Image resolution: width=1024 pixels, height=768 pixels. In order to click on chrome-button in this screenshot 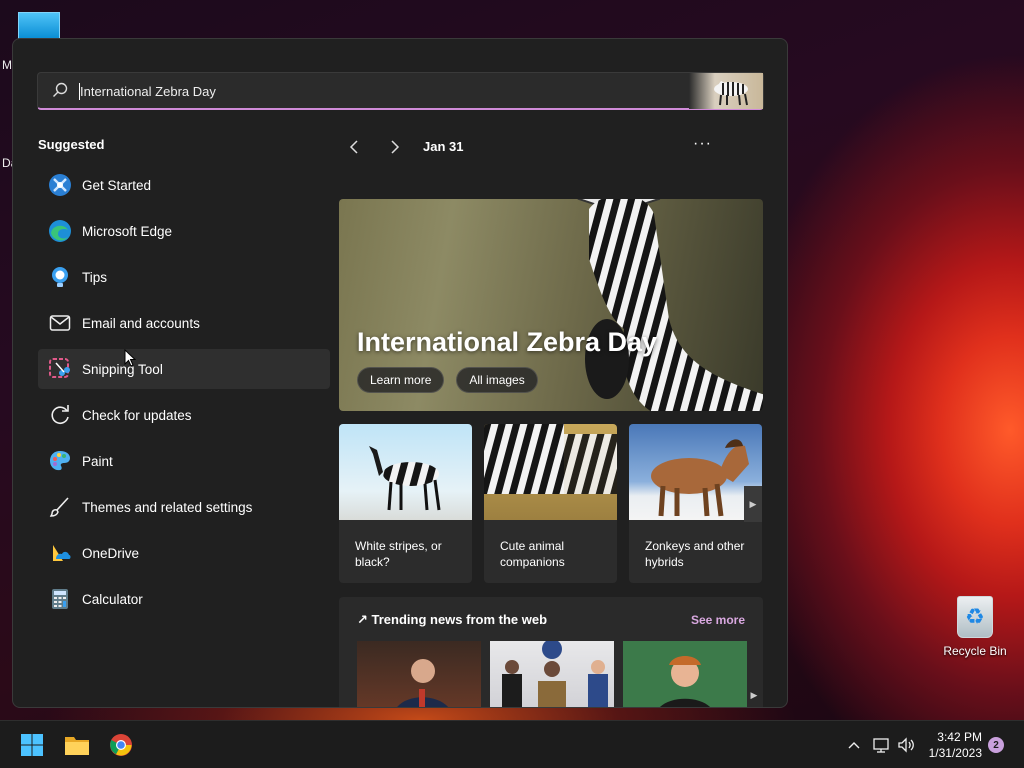, I will do `click(121, 745)`.